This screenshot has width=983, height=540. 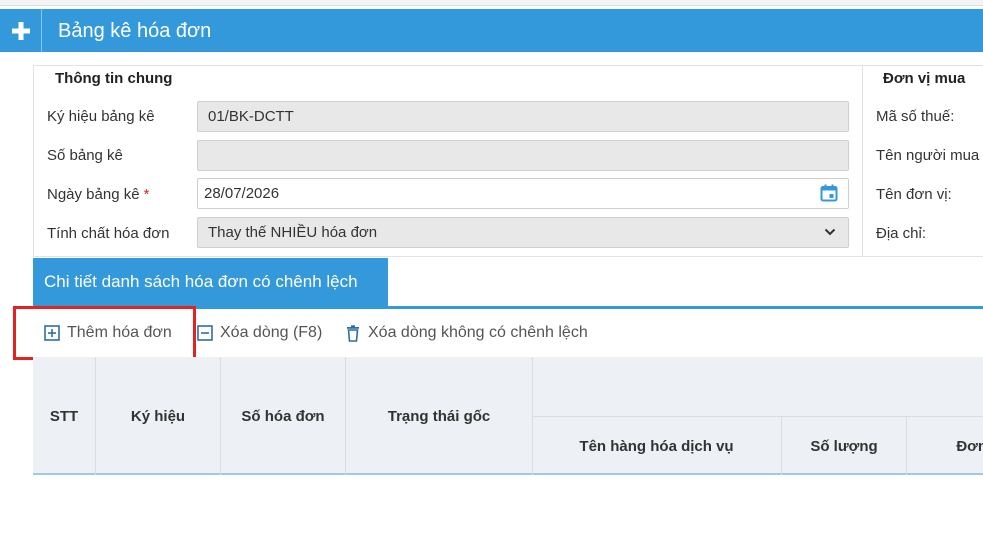 What do you see at coordinates (657, 446) in the screenshot?
I see `col-goods-name: Tên hàng hóa dịch vụ` at bounding box center [657, 446].